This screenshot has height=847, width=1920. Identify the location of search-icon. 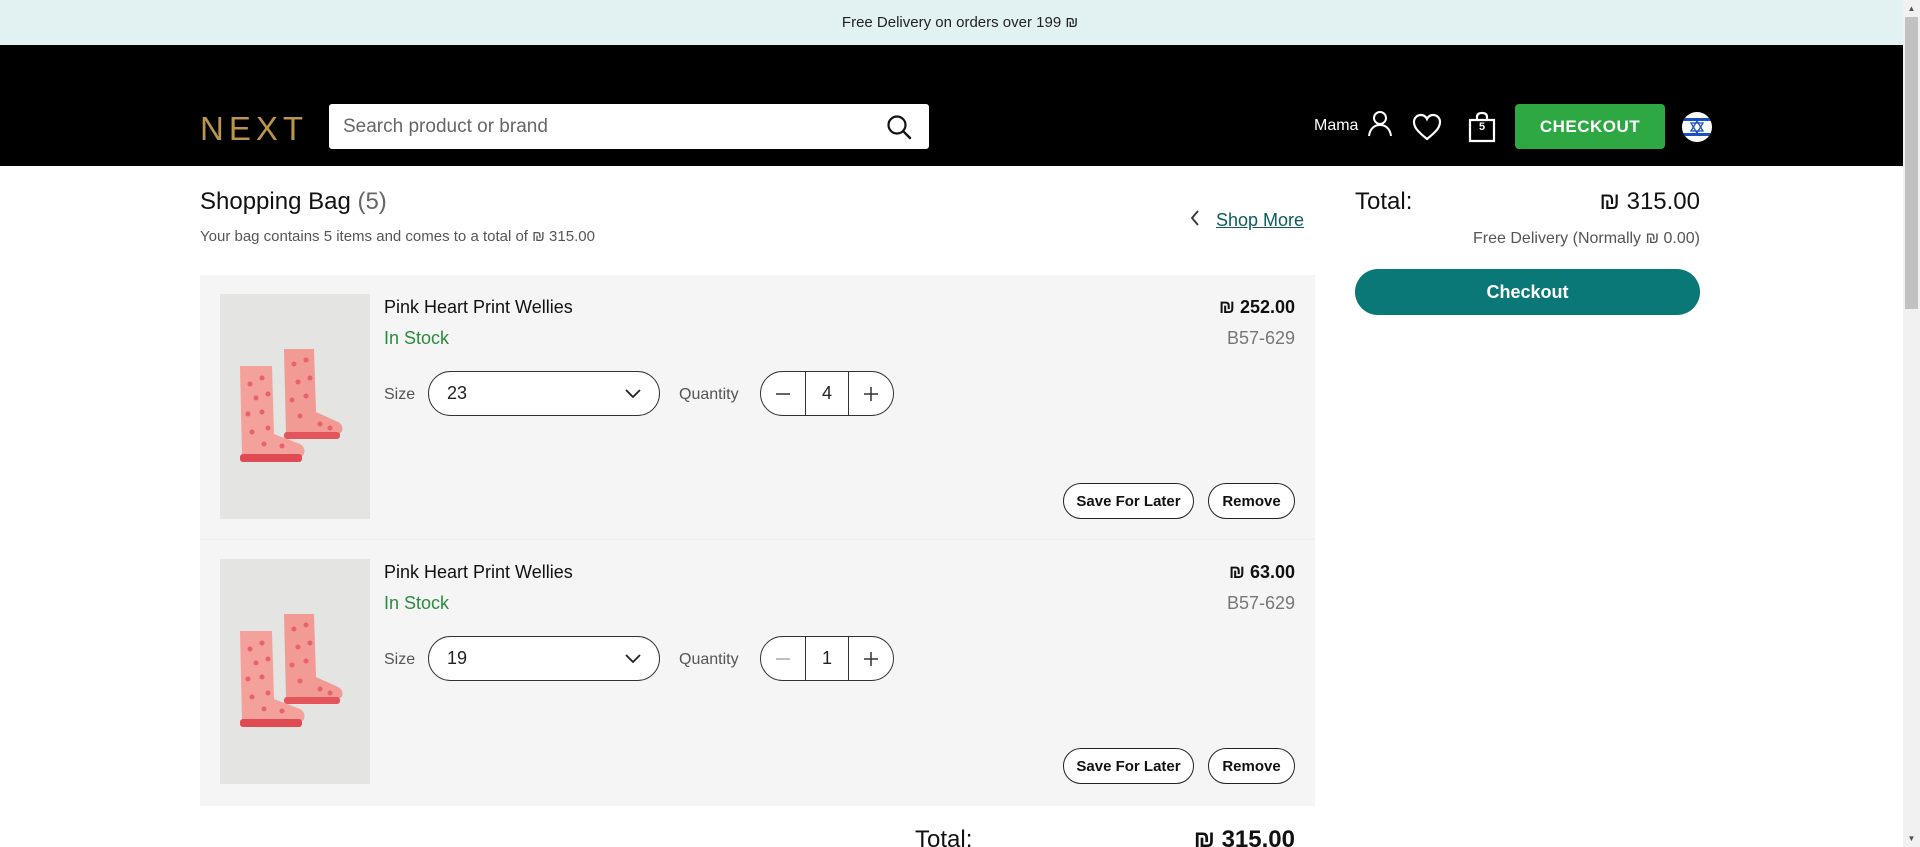
(899, 127).